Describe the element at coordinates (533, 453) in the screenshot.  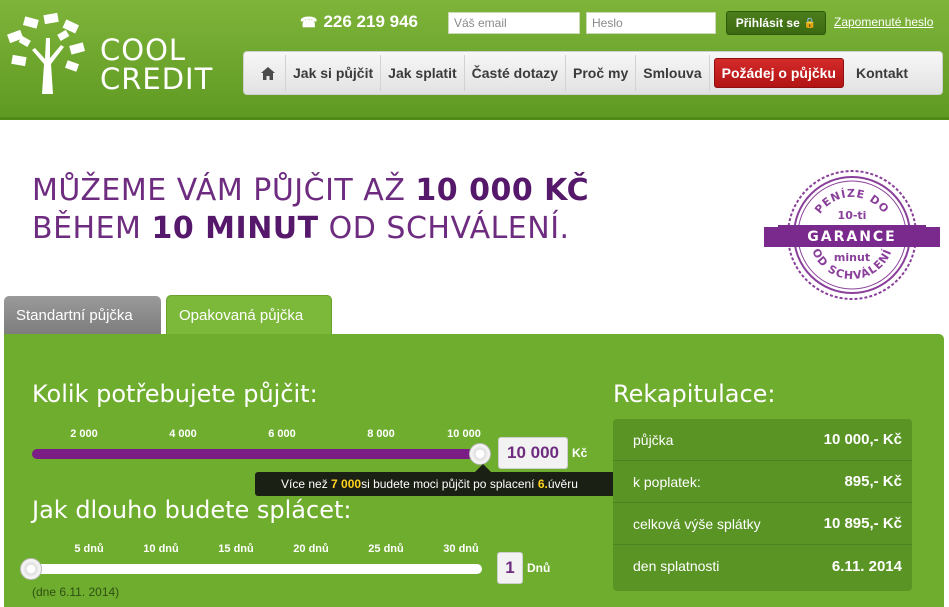
I see `loan-amount-value: 10 000` at that location.